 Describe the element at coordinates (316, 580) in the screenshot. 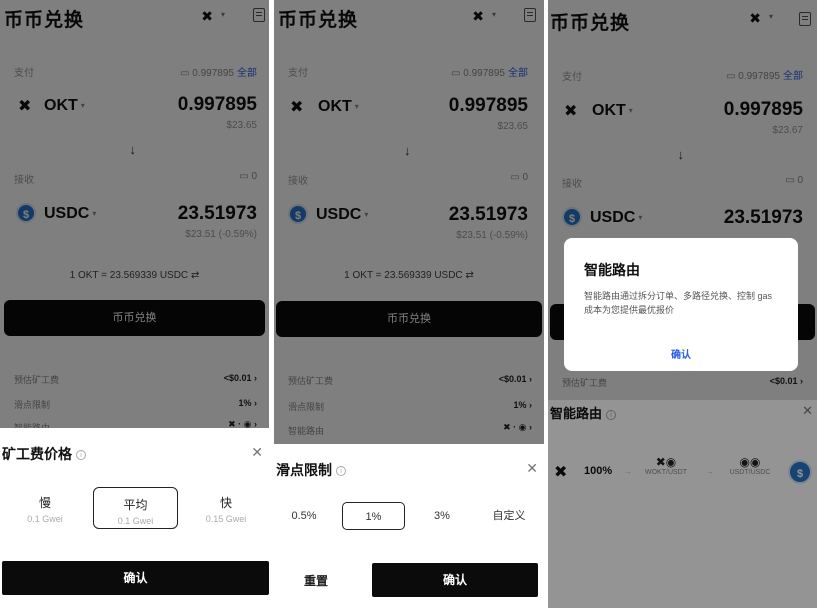

I see `reset-button: 重置` at that location.